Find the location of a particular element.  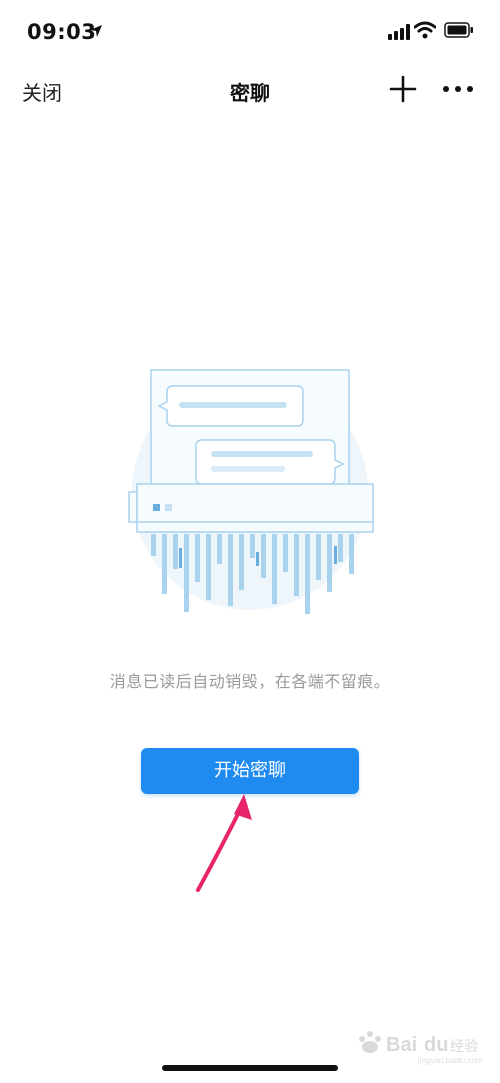

status-time: 09:03 is located at coordinates (62, 32).